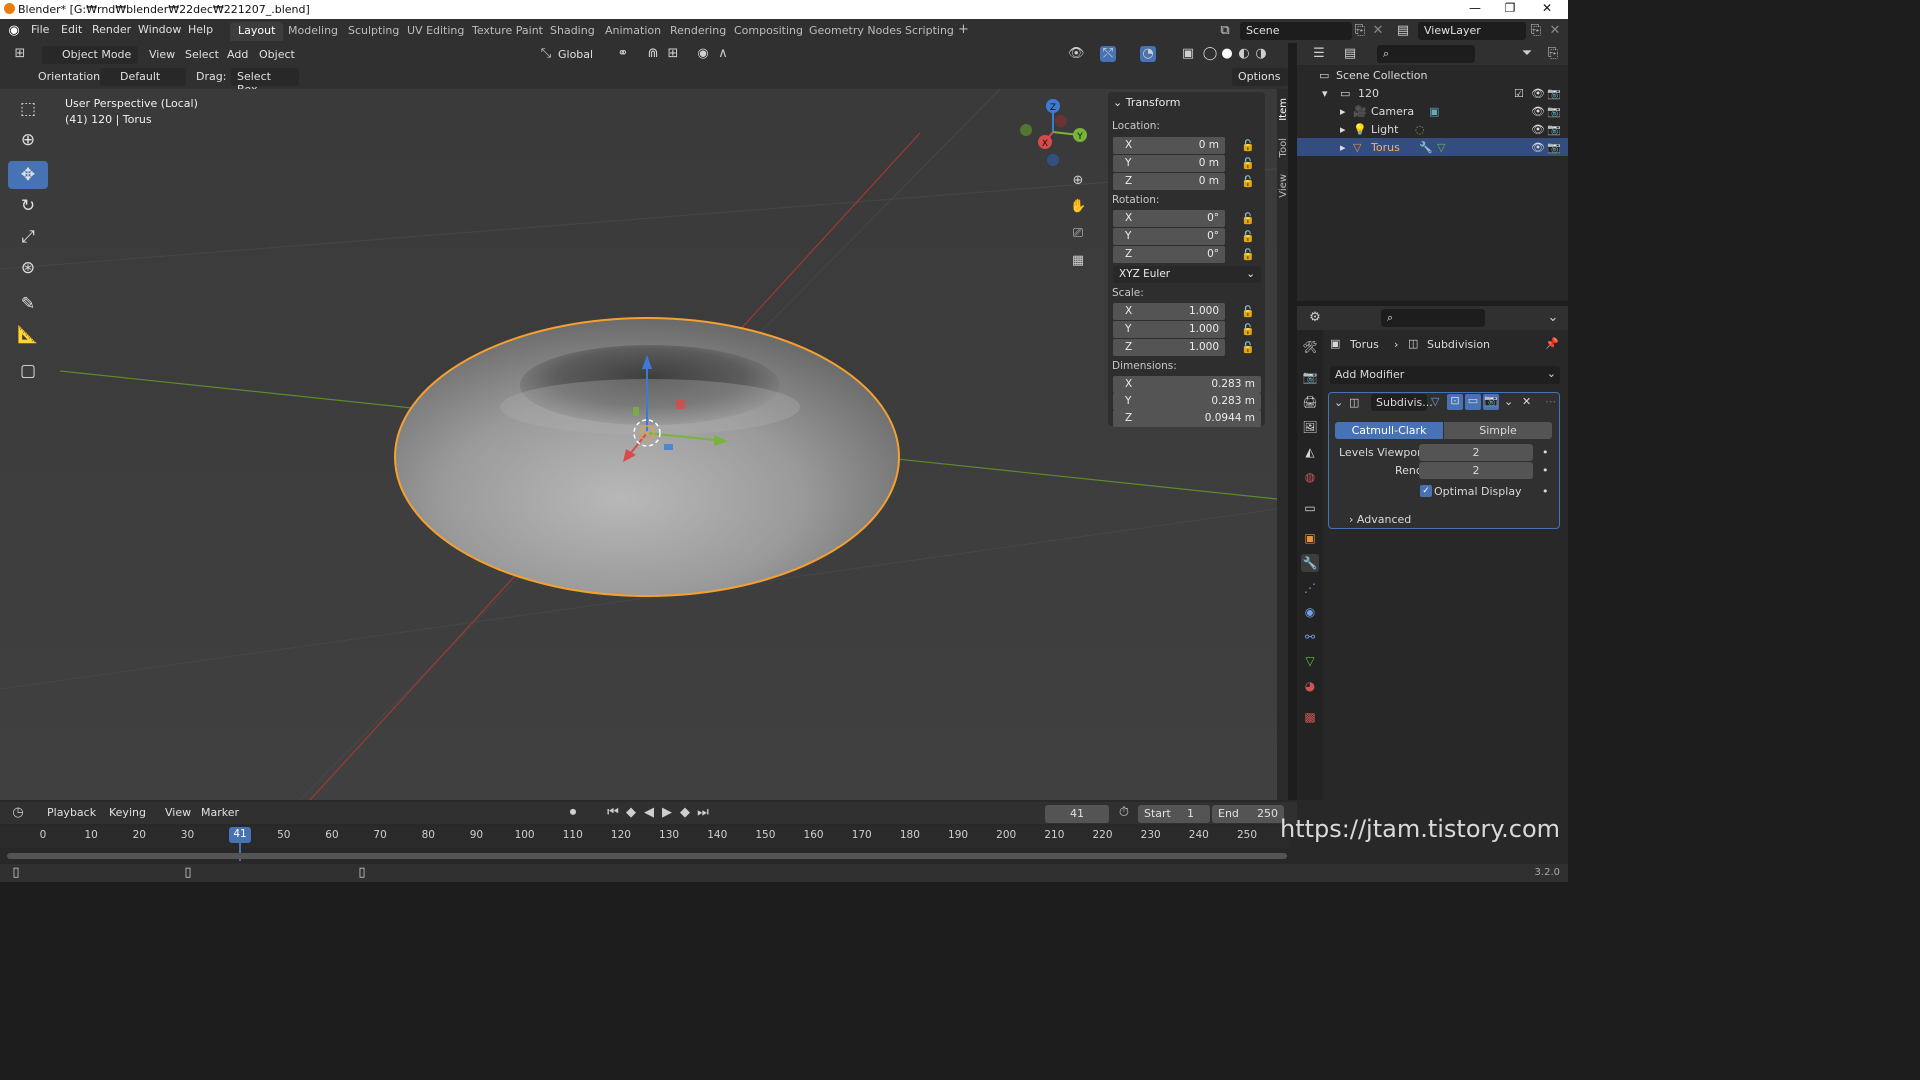 This screenshot has width=1920, height=1080. I want to click on play-reverse-icon: ◀, so click(649, 813).